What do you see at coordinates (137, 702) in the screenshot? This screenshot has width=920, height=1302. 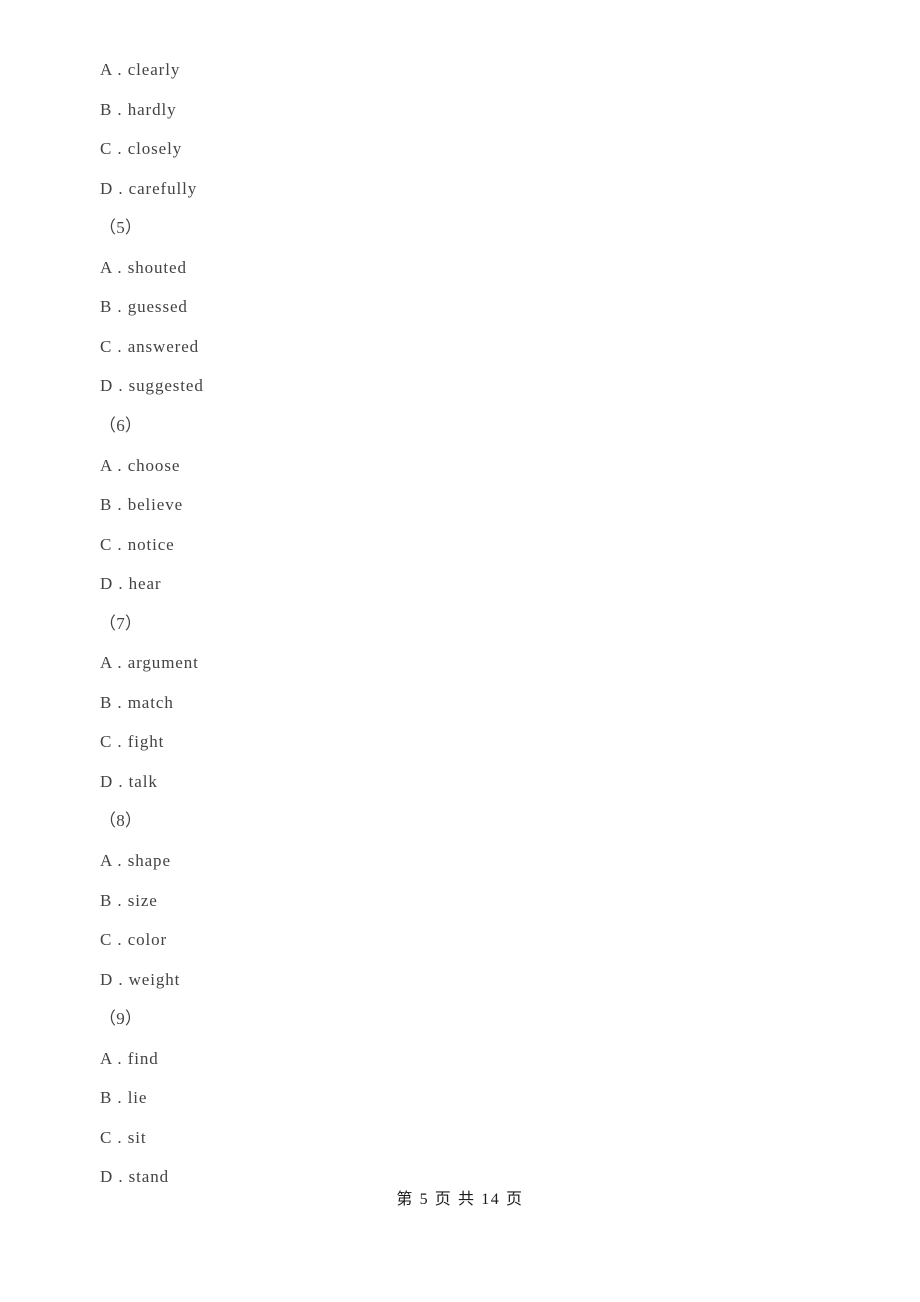 I see `answer-option: B . match` at bounding box center [137, 702].